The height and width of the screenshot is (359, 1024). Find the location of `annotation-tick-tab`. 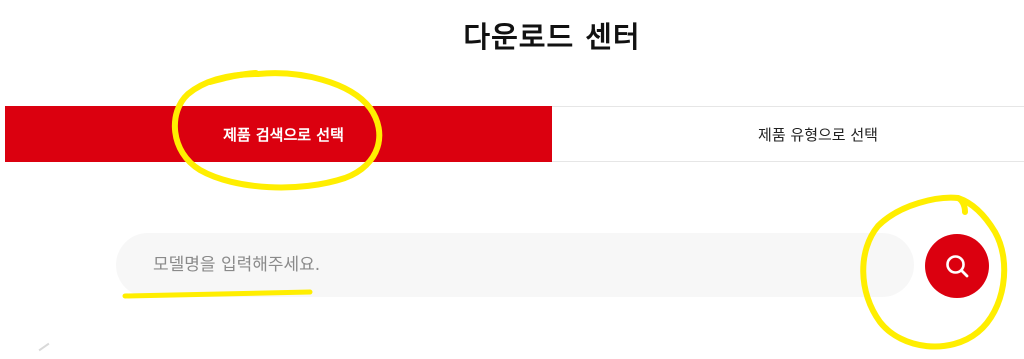

annotation-tick-tab is located at coordinates (233, 77).